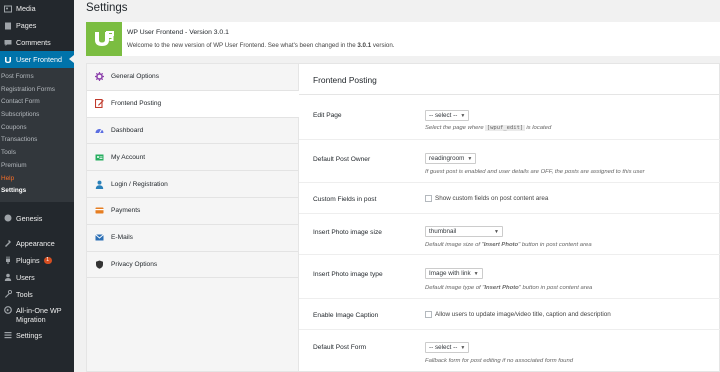  I want to click on comments-icon, so click(8, 43).